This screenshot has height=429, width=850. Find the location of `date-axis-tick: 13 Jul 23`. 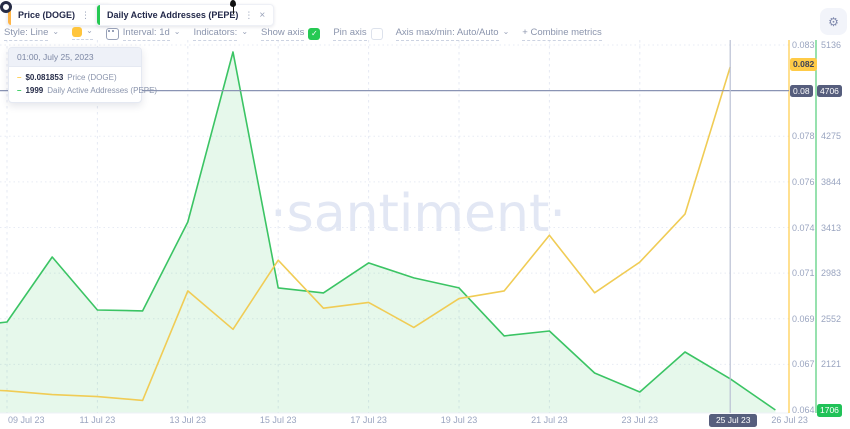

date-axis-tick: 13 Jul 23 is located at coordinates (188, 420).